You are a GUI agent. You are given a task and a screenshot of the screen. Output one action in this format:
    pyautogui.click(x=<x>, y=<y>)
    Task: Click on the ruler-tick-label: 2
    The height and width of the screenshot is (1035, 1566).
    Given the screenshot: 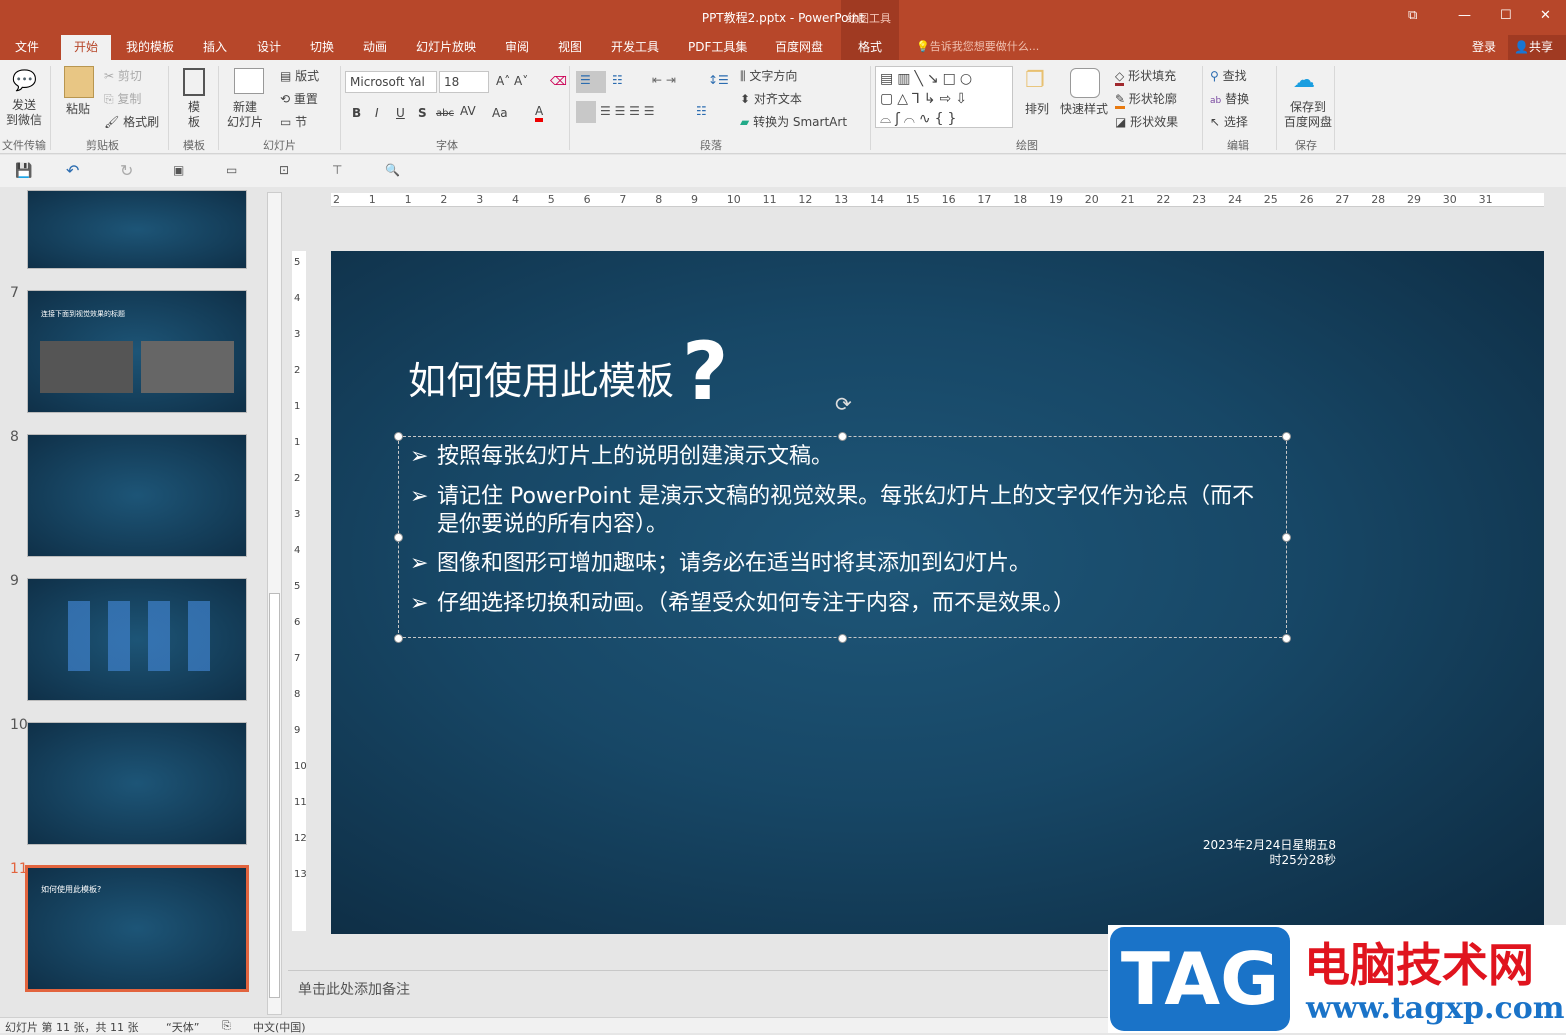 What is the action you would take?
    pyautogui.click(x=297, y=370)
    